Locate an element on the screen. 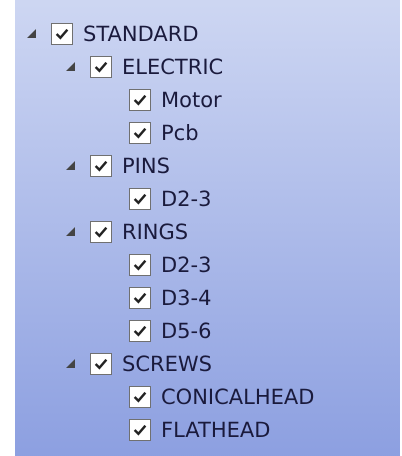  tree-item-label: FLATHEAD is located at coordinates (215, 430).